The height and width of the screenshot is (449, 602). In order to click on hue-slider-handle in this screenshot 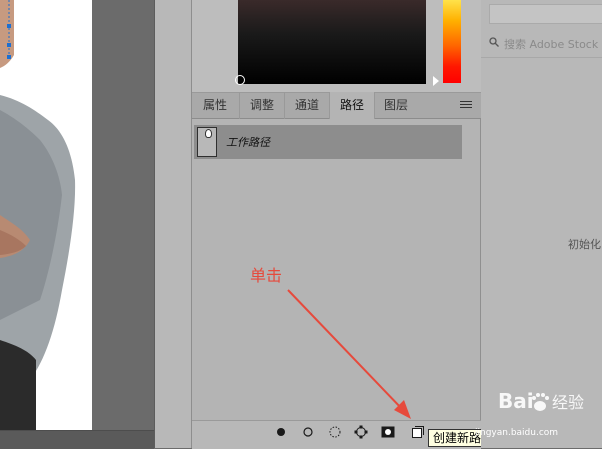, I will do `click(436, 81)`.